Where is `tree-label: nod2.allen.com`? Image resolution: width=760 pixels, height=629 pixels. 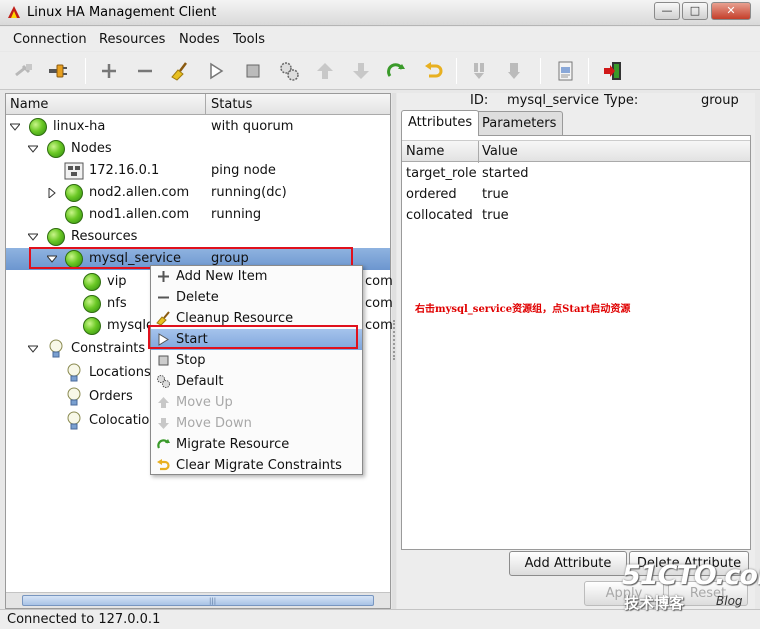
tree-label: nod2.allen.com is located at coordinates (139, 192).